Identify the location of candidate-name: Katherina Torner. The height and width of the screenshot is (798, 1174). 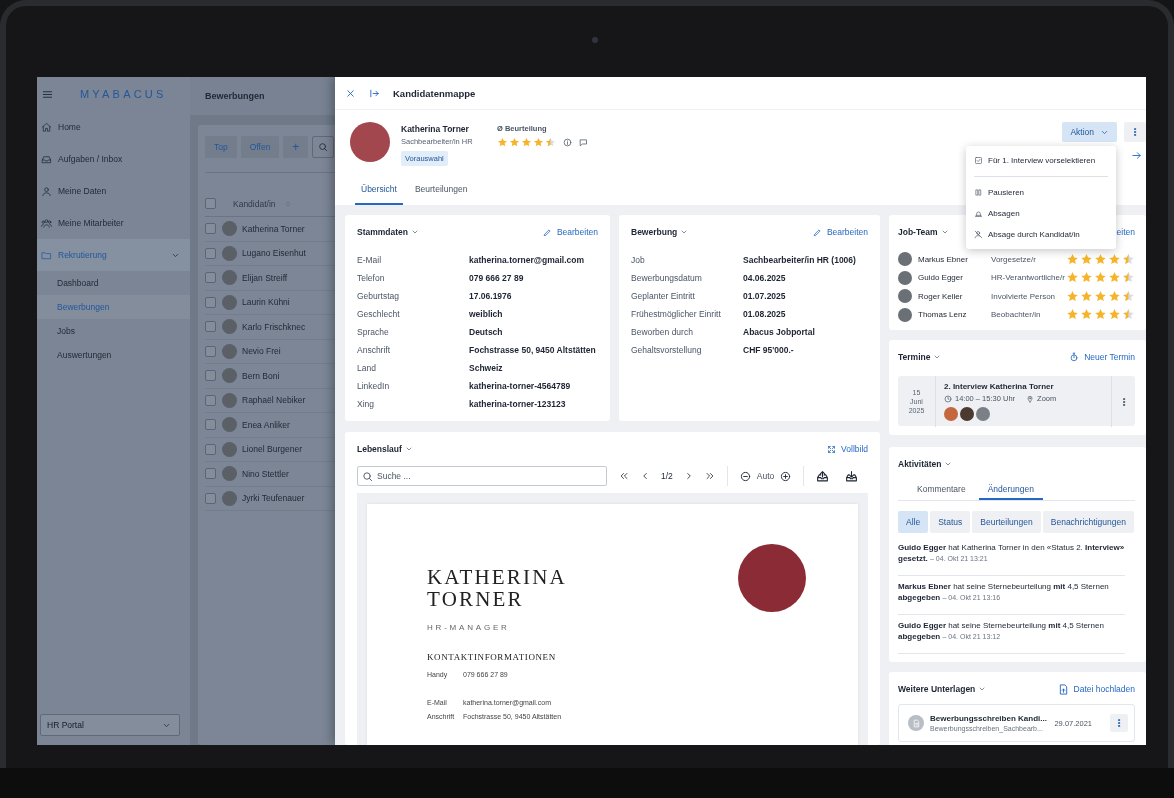
(273, 228).